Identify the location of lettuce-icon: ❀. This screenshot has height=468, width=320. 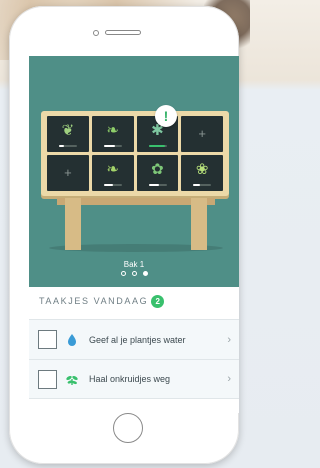
(202, 169).